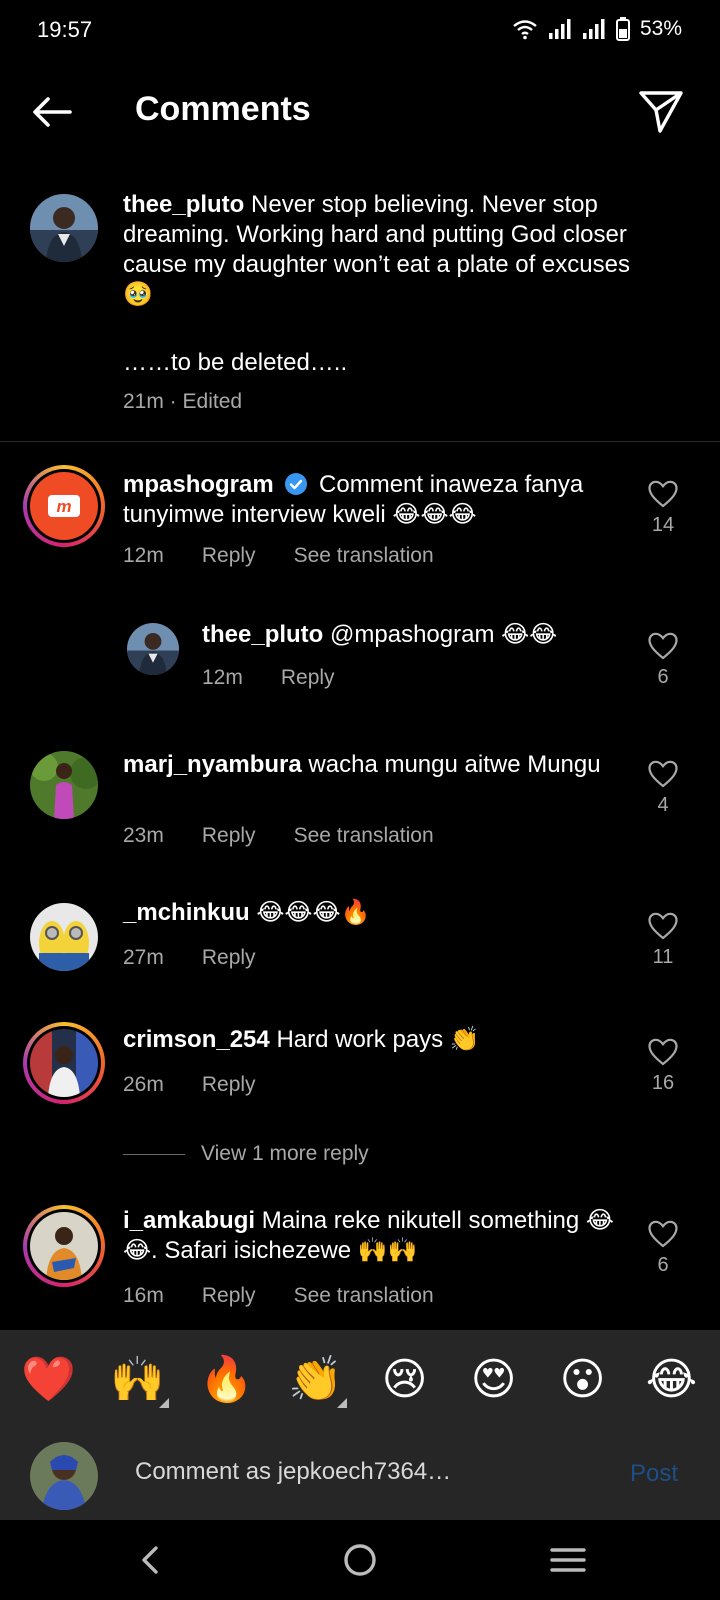 The image size is (720, 1600). I want to click on send-icon, so click(661, 111).